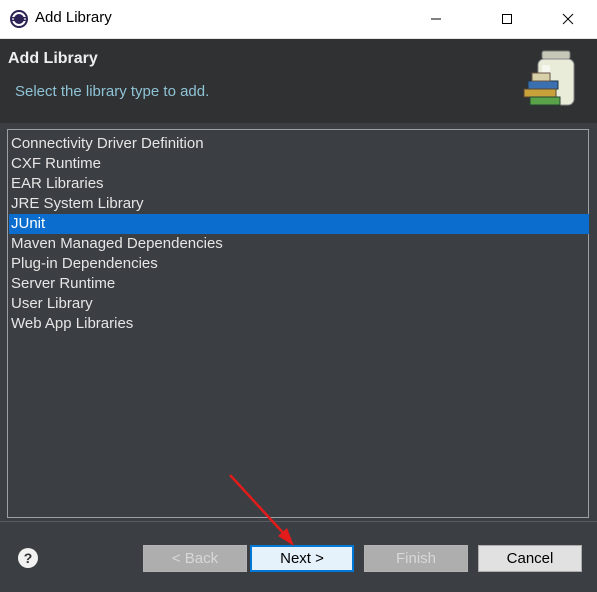  What do you see at coordinates (552, 78) in the screenshot?
I see `library-books-icon` at bounding box center [552, 78].